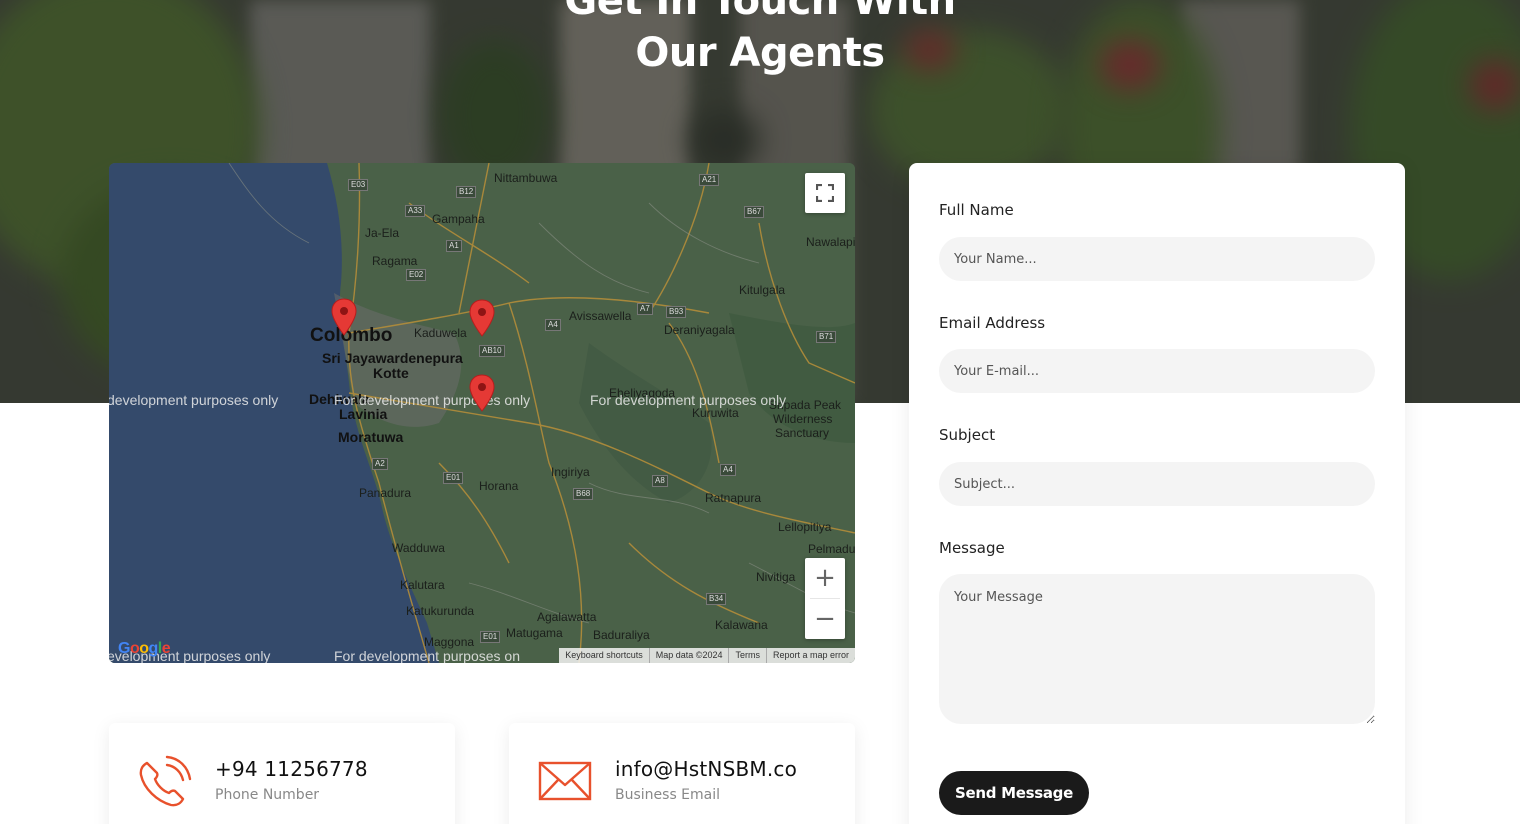 The height and width of the screenshot is (824, 1520). I want to click on map-label-agalawatta: Agalawatta, so click(567, 617).